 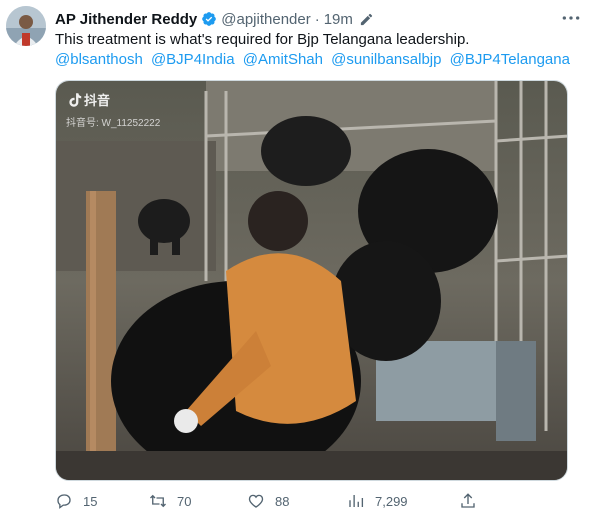 What do you see at coordinates (158, 501) in the screenshot?
I see `retweet-icon` at bounding box center [158, 501].